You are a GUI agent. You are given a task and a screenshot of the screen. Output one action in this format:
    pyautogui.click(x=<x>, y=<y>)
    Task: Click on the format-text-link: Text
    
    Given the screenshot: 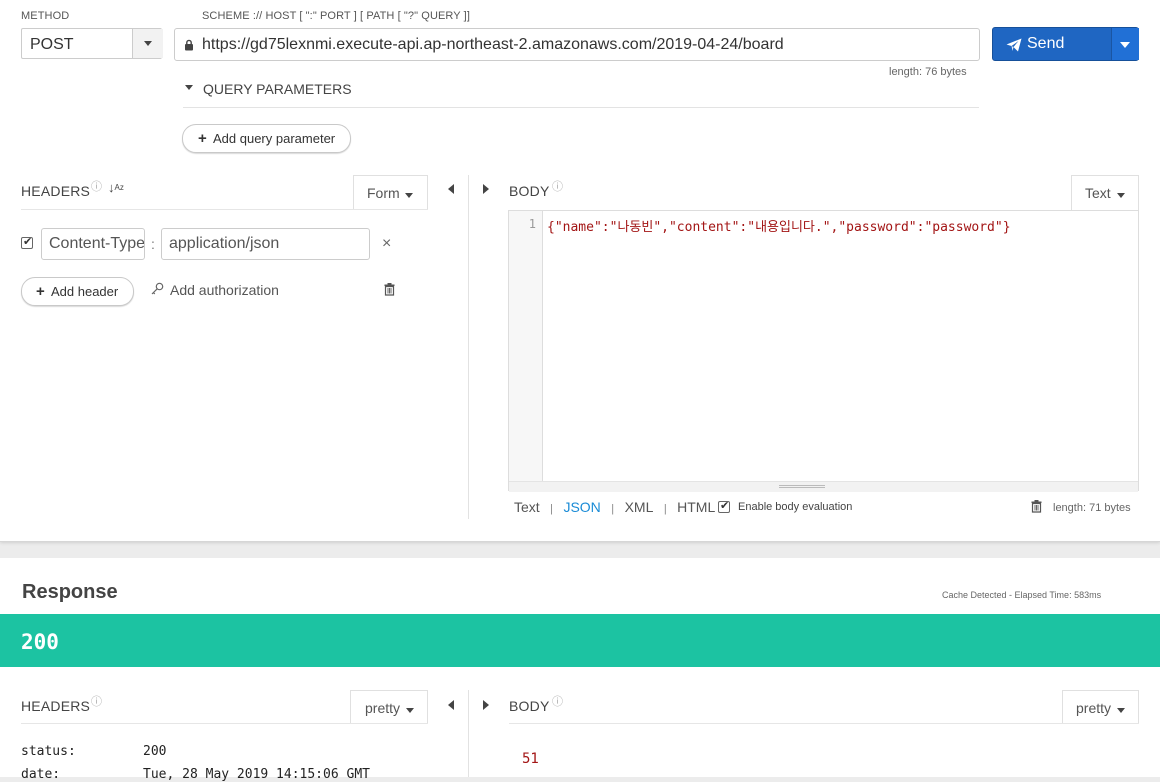 What is the action you would take?
    pyautogui.click(x=527, y=507)
    